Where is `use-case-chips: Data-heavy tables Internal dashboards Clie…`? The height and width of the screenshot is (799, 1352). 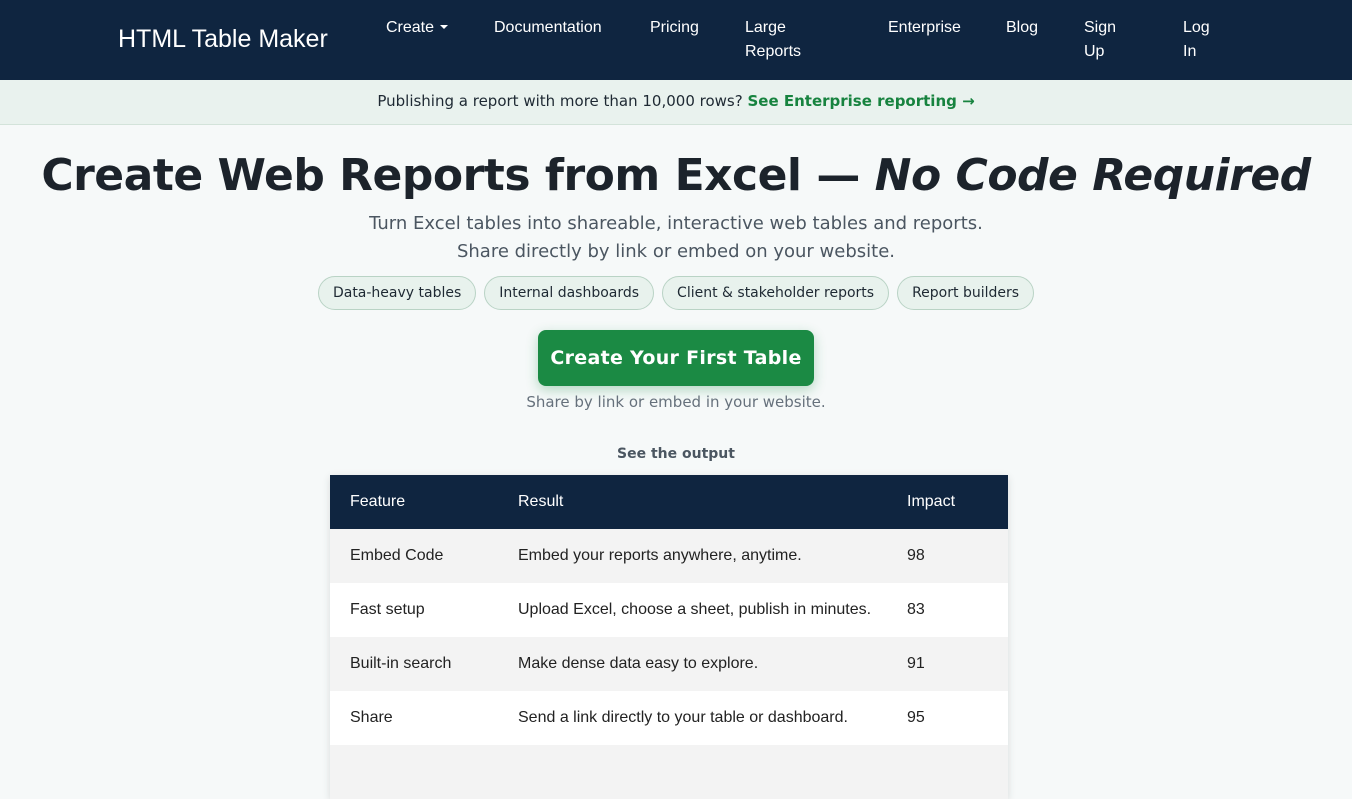 use-case-chips: Data-heavy tables Internal dashboards Clie… is located at coordinates (676, 293).